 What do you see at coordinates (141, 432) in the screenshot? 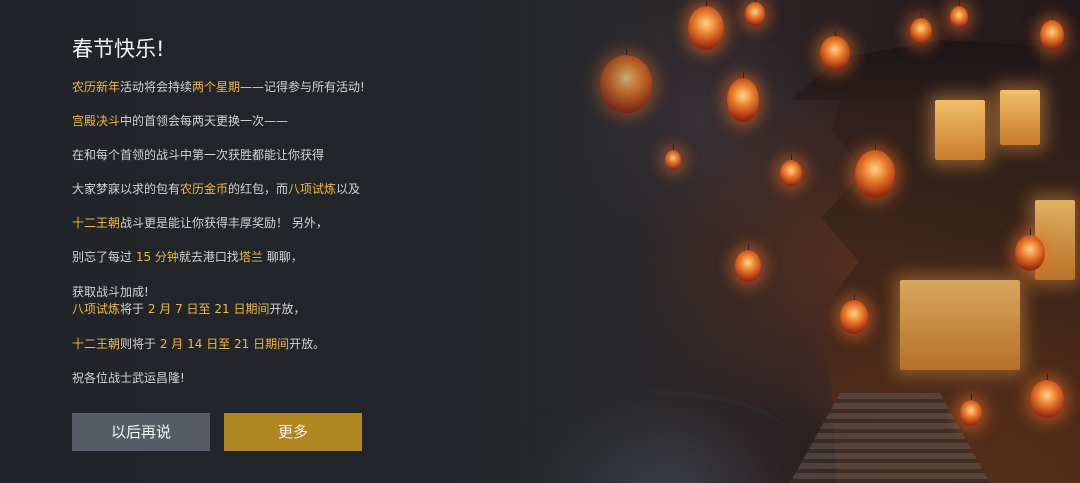
I see `later-button: 以后再说` at bounding box center [141, 432].